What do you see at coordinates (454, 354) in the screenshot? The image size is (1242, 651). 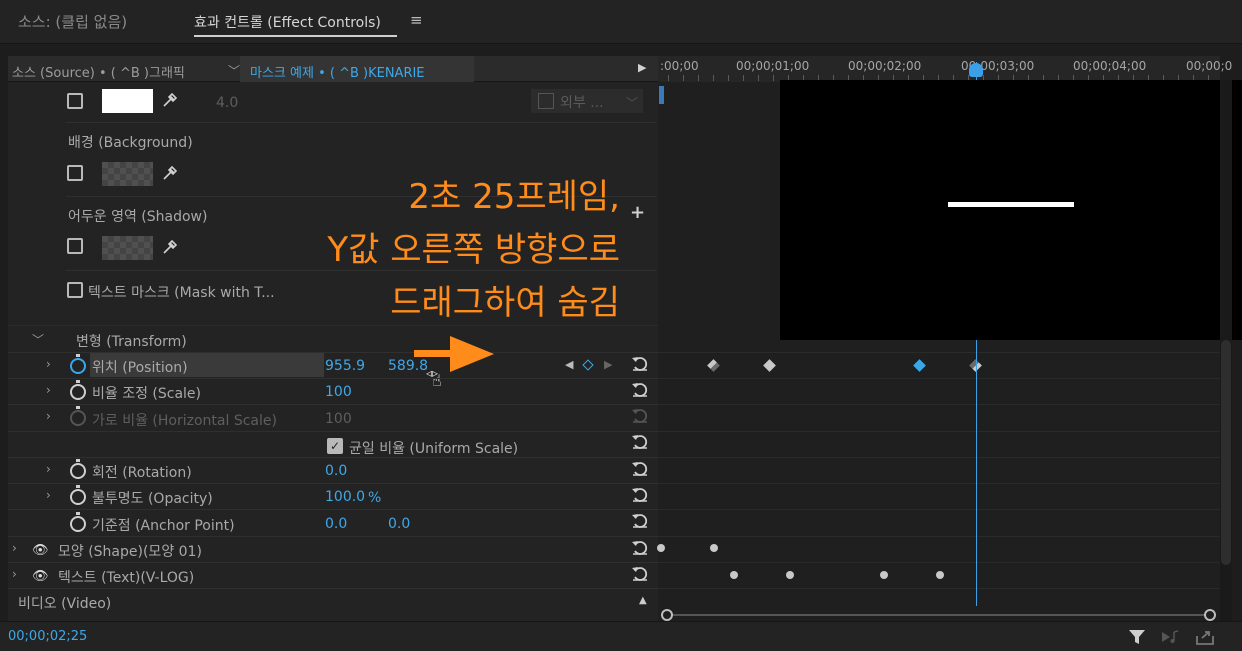 I see `arrow-right-icon` at bounding box center [454, 354].